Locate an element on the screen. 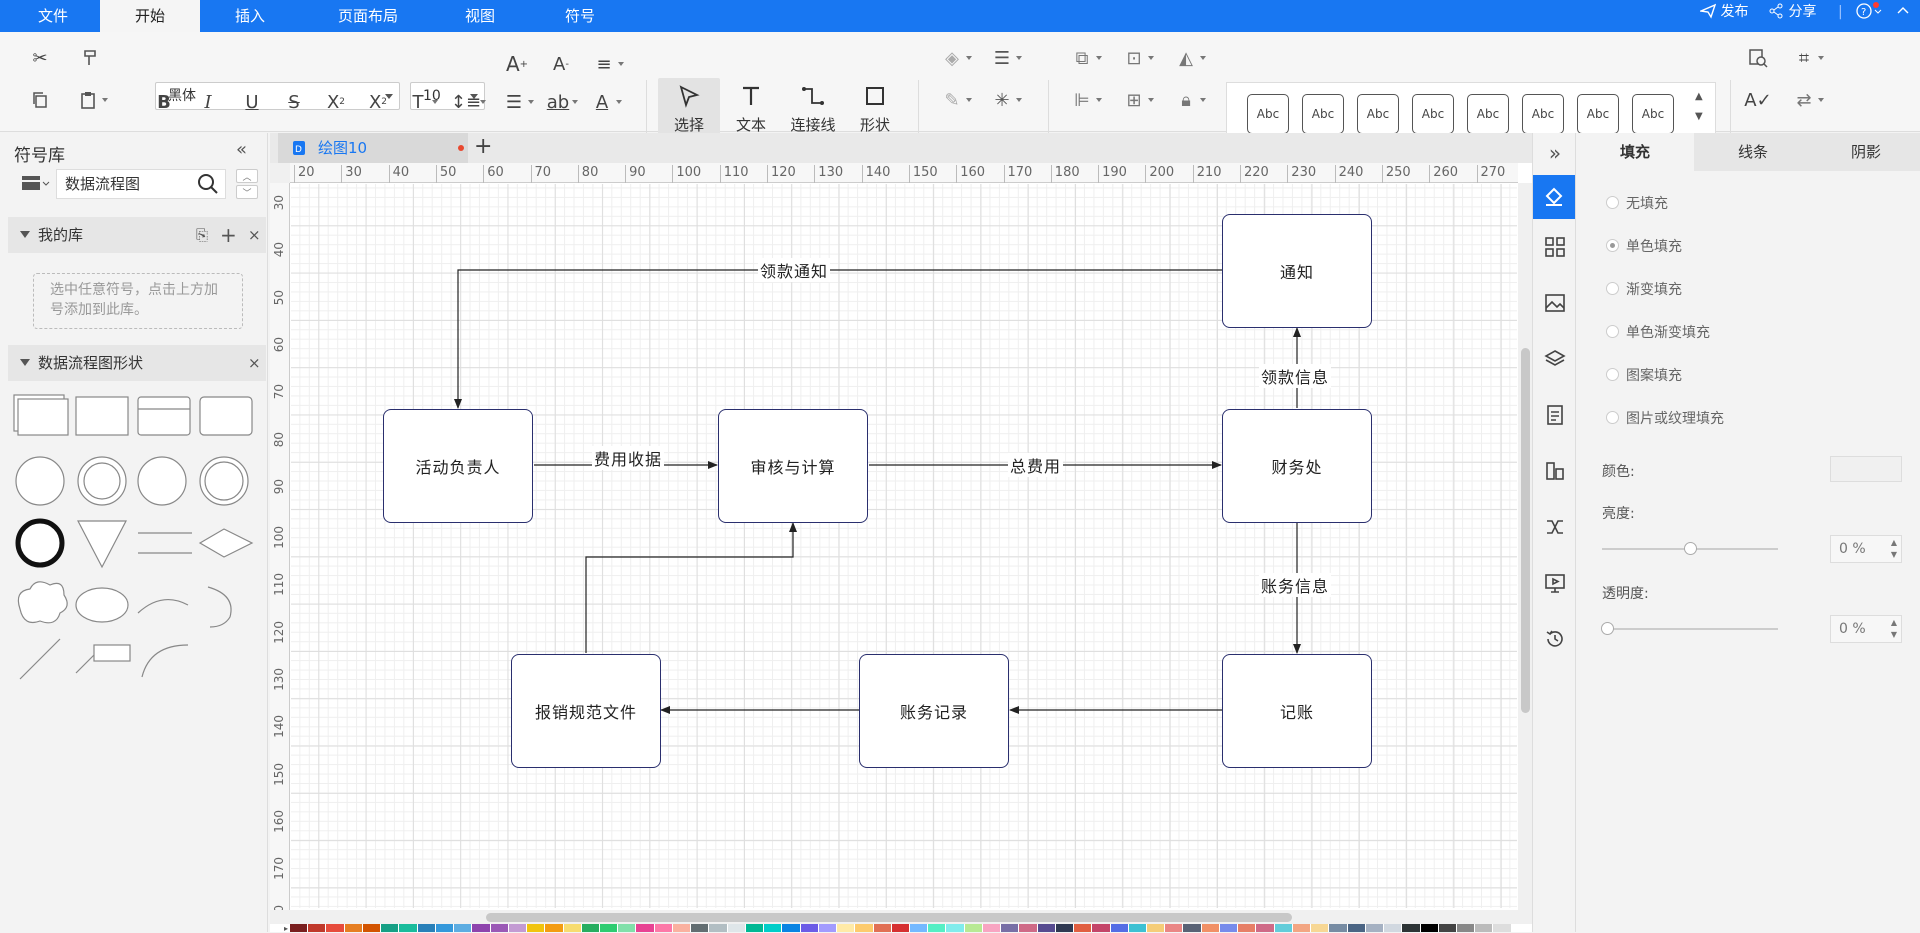 Image resolution: width=1920 pixels, height=933 pixels. edge-label-finance-to-bookkeeping: 账务信息 is located at coordinates (1295, 585).